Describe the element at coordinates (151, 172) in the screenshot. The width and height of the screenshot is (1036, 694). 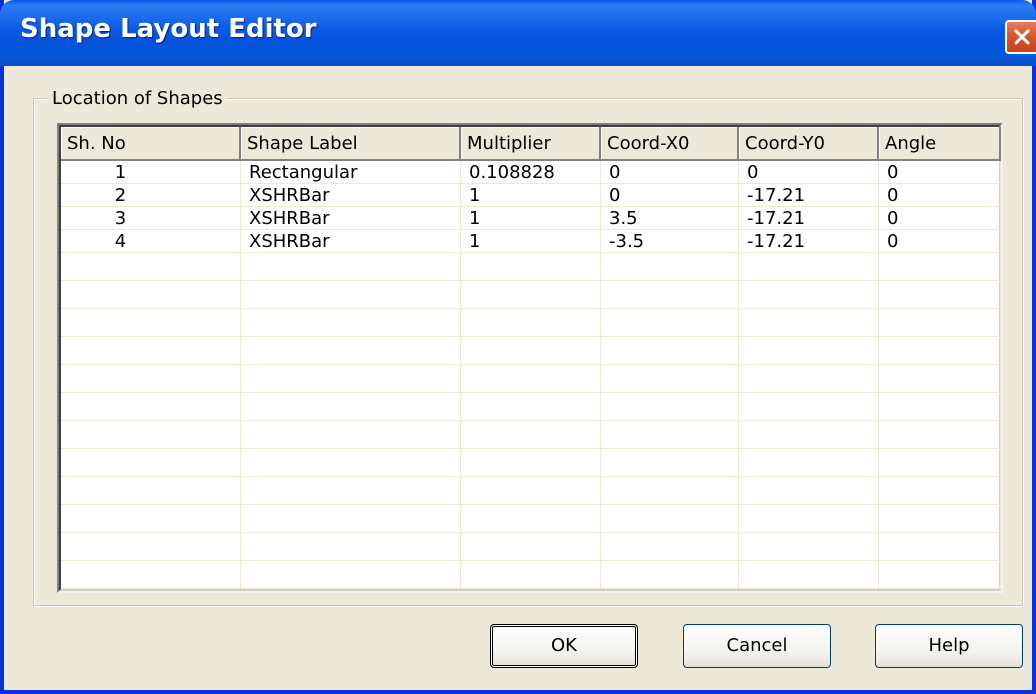
I see `cell-sh-no: 1` at that location.